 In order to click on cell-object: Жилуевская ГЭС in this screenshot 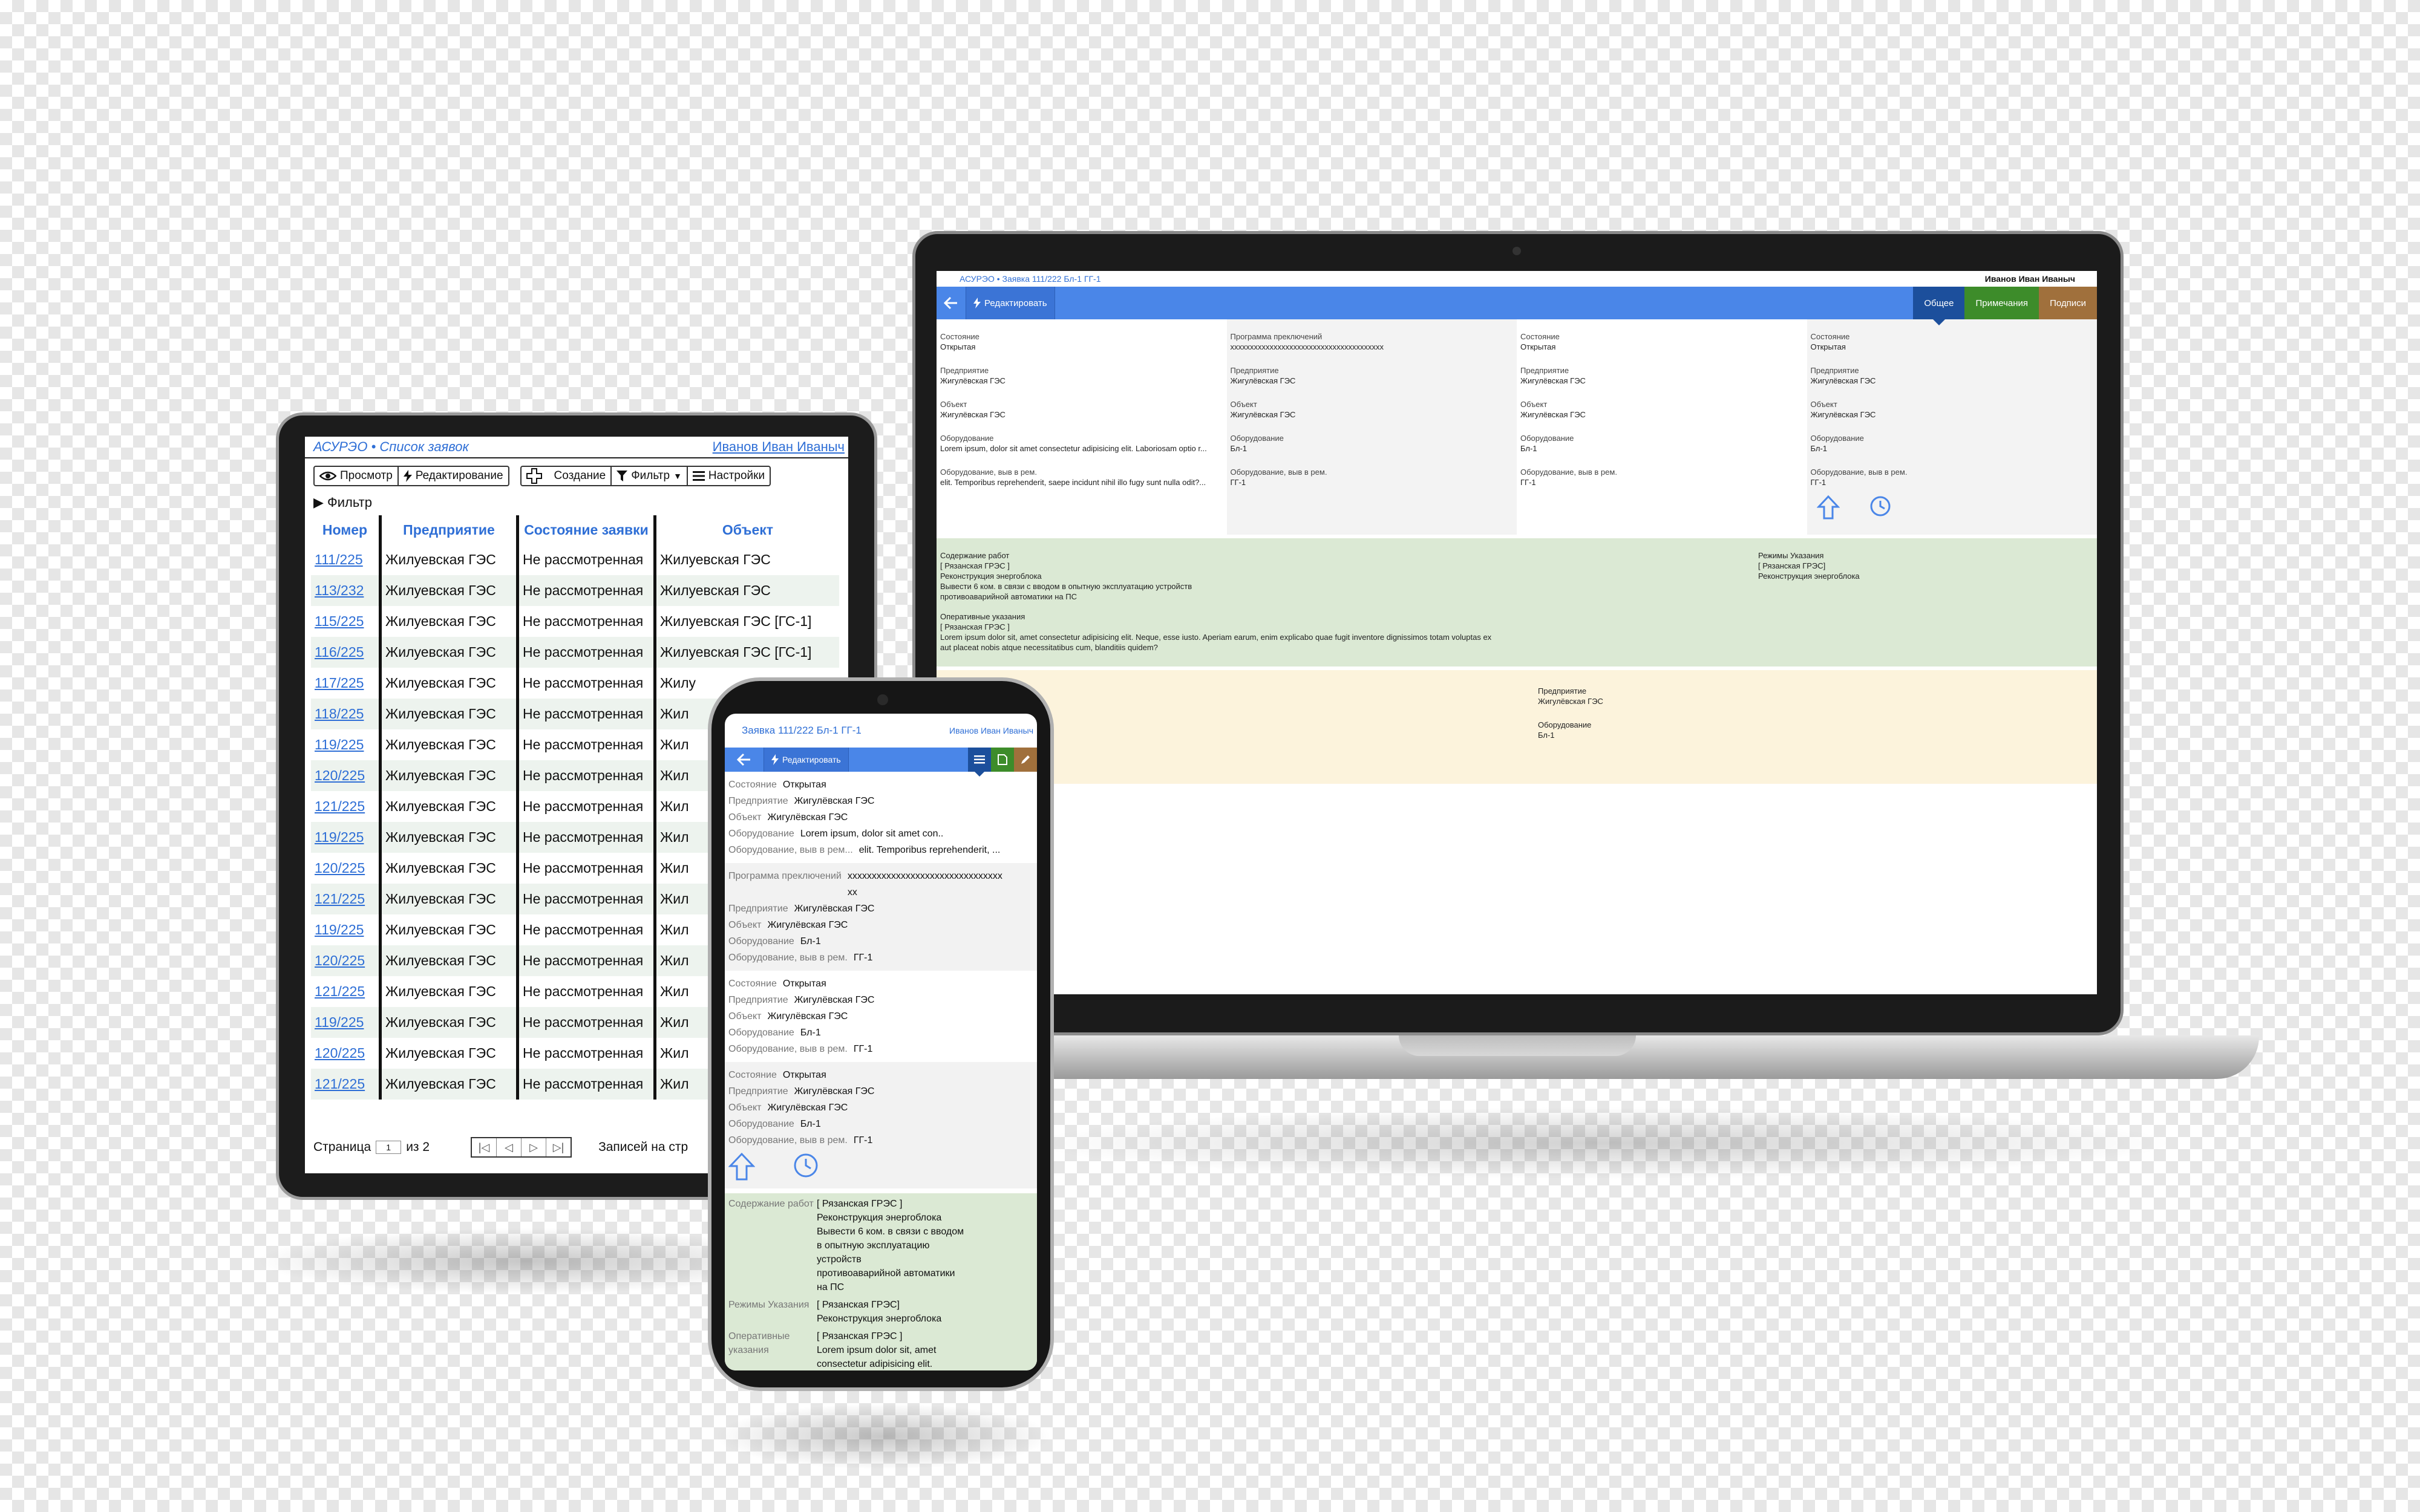, I will do `click(746, 590)`.